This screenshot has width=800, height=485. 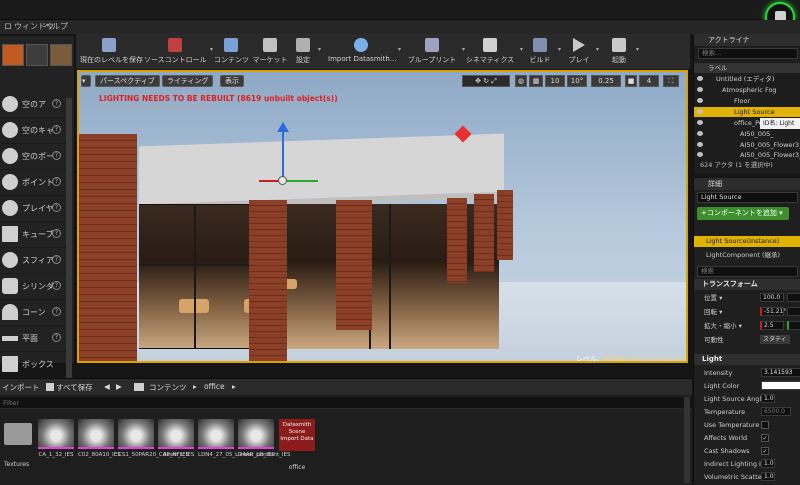 I want to click on rotation-x-field: -51.21°, so click(x=773, y=311).